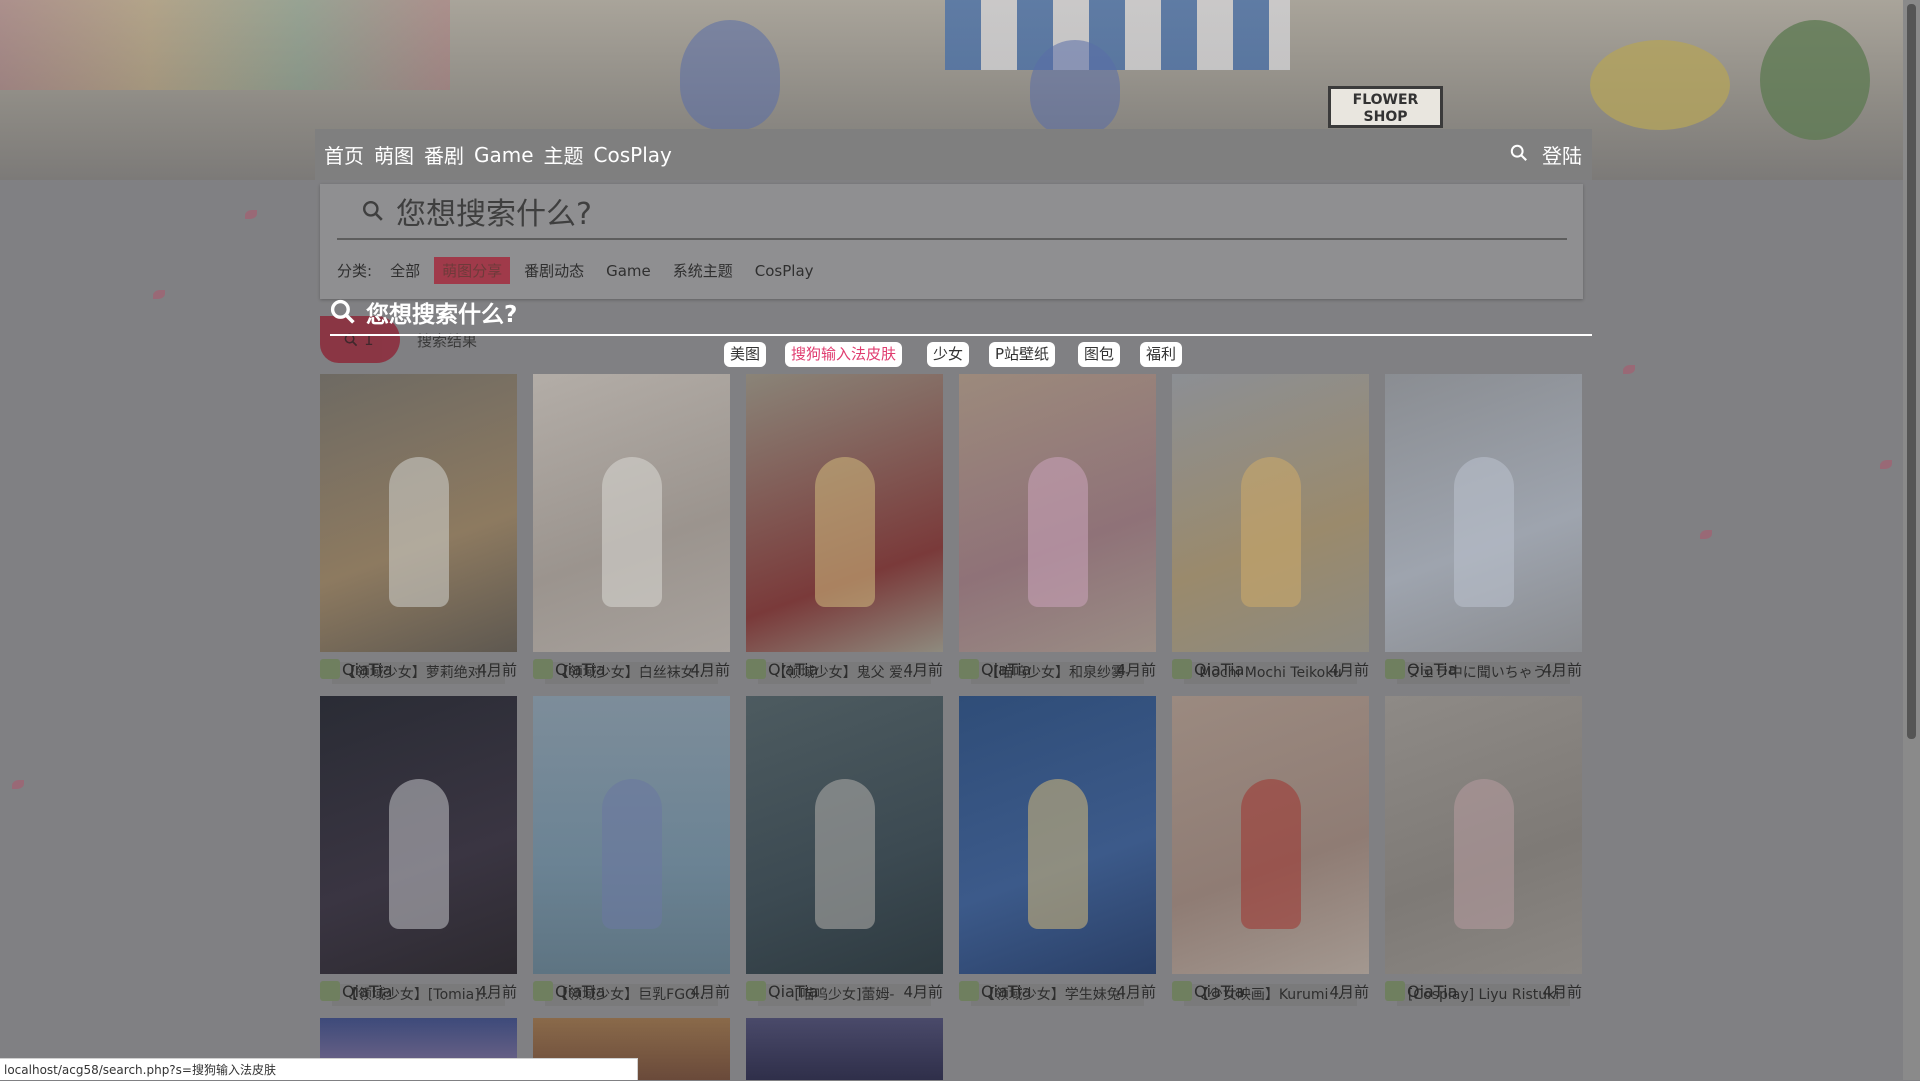 Image resolution: width=1920 pixels, height=1081 pixels. I want to click on overlay-search-placeholder: 您想搜索什么?, so click(442, 315).